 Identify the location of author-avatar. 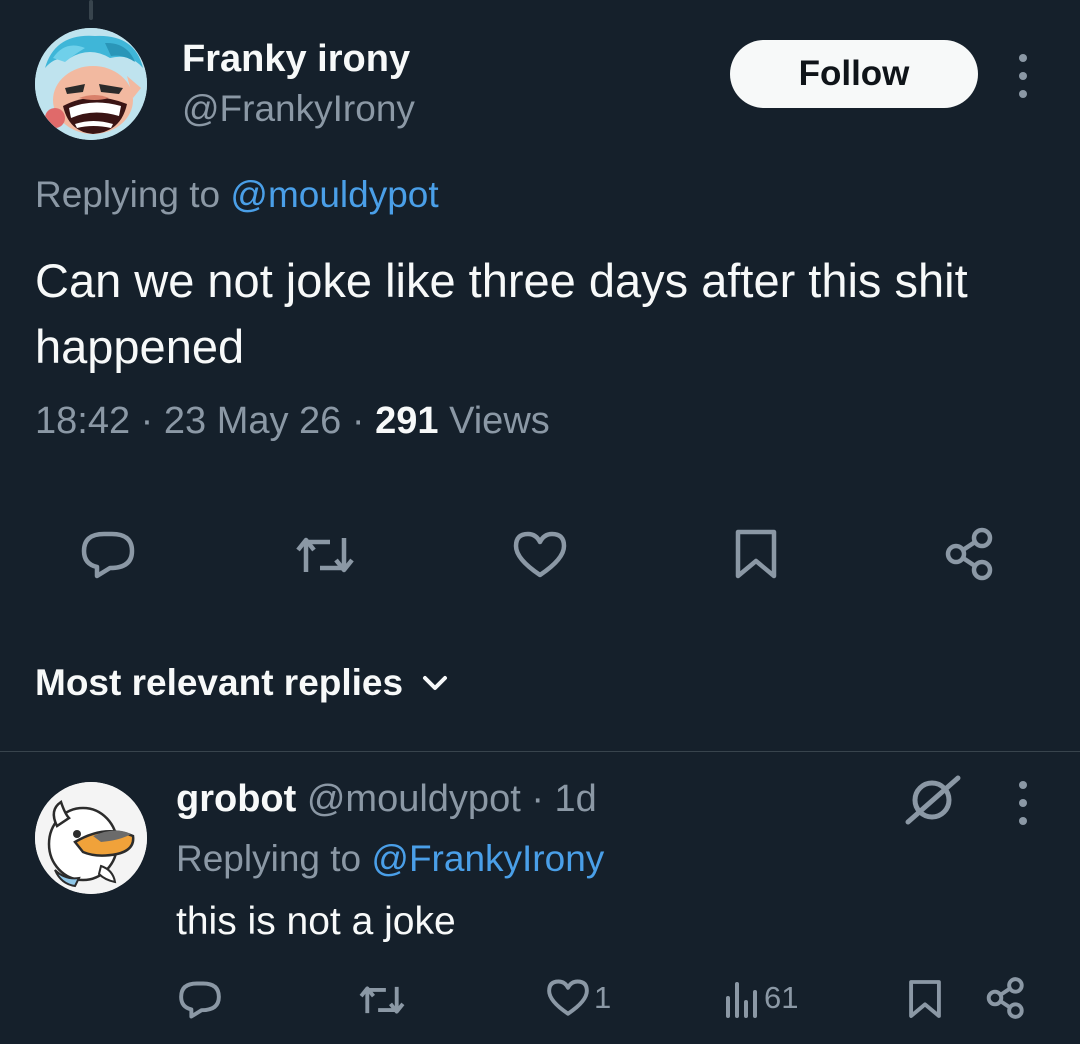
(91, 84).